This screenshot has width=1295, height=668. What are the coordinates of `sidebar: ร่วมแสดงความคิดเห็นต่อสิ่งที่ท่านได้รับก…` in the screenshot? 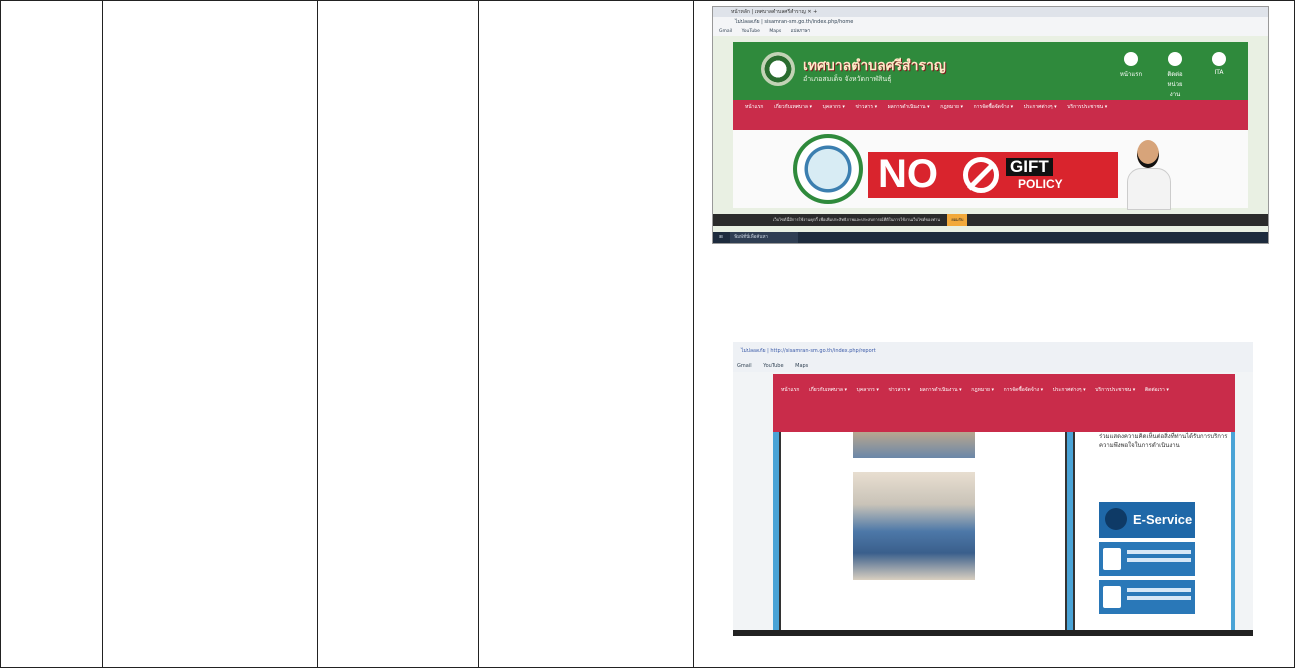 It's located at (1152, 531).